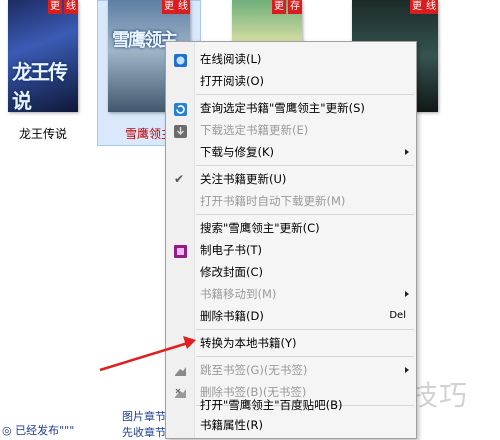 Image resolution: width=500 pixels, height=440 pixels. Describe the element at coordinates (243, 179) in the screenshot. I see `menu-item-label: 关注书籍更新(U)` at that location.